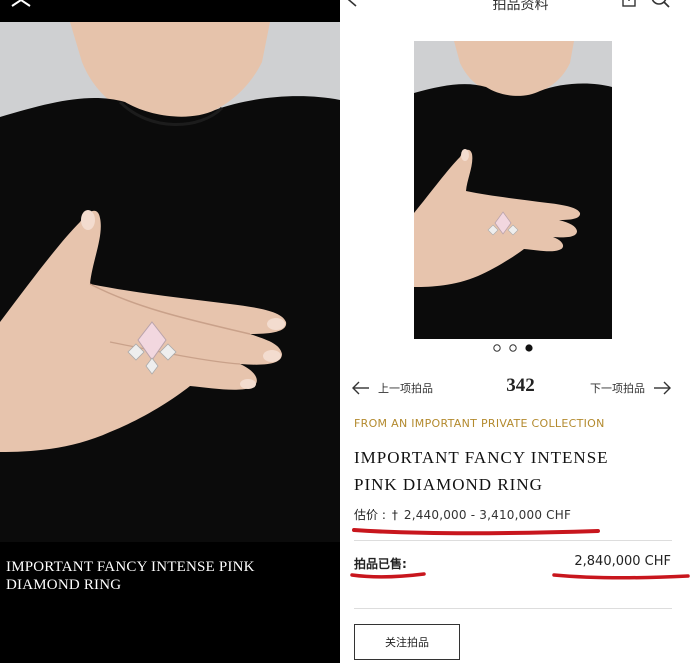 The width and height of the screenshot is (699, 663). What do you see at coordinates (661, 6) in the screenshot?
I see `search-icon` at bounding box center [661, 6].